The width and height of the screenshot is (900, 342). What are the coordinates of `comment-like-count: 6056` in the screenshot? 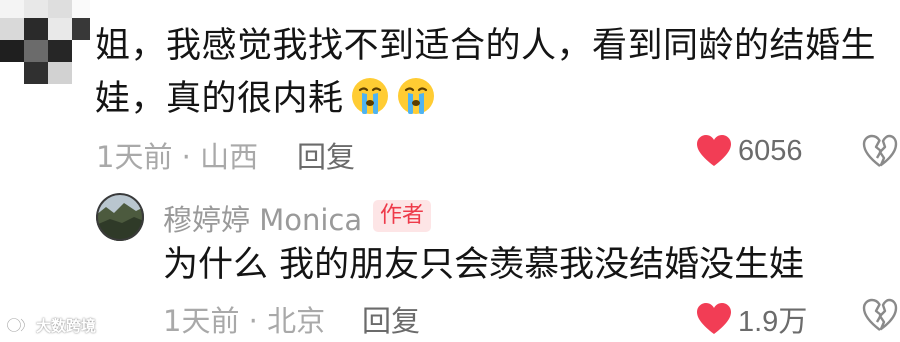 It's located at (770, 150).